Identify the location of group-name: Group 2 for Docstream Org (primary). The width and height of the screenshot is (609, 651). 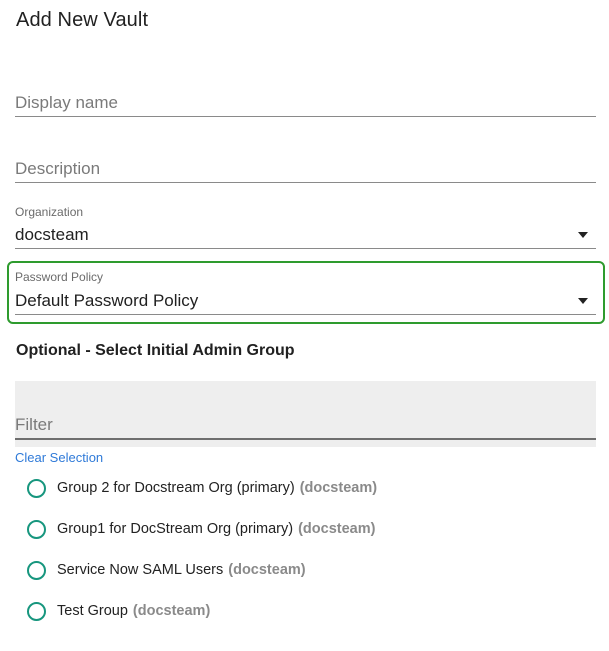
(176, 488).